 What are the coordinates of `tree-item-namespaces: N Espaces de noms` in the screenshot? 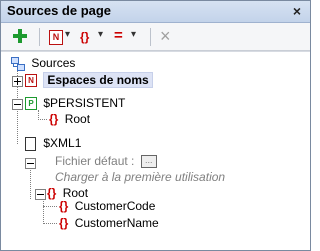 It's located at (89, 80).